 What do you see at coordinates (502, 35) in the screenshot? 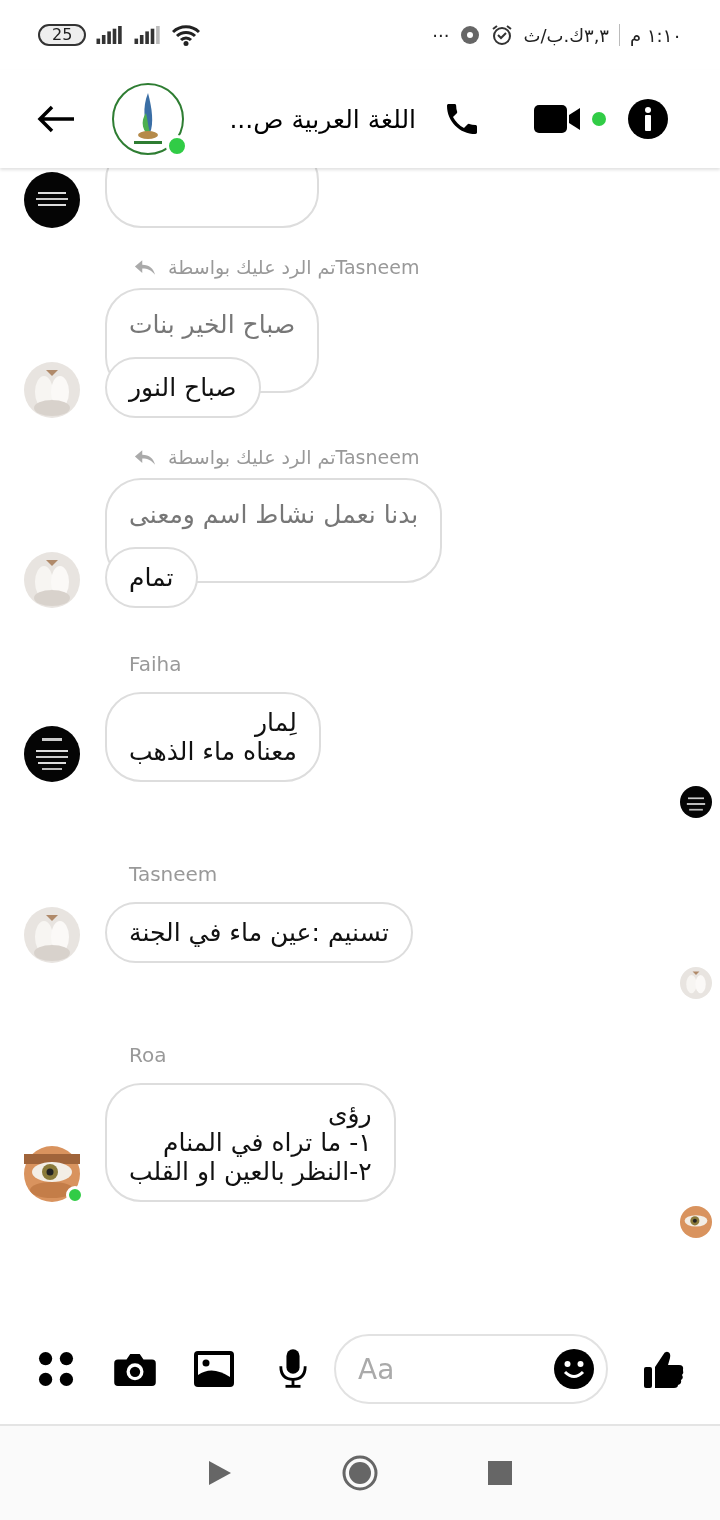
I see `alarm-icon` at bounding box center [502, 35].